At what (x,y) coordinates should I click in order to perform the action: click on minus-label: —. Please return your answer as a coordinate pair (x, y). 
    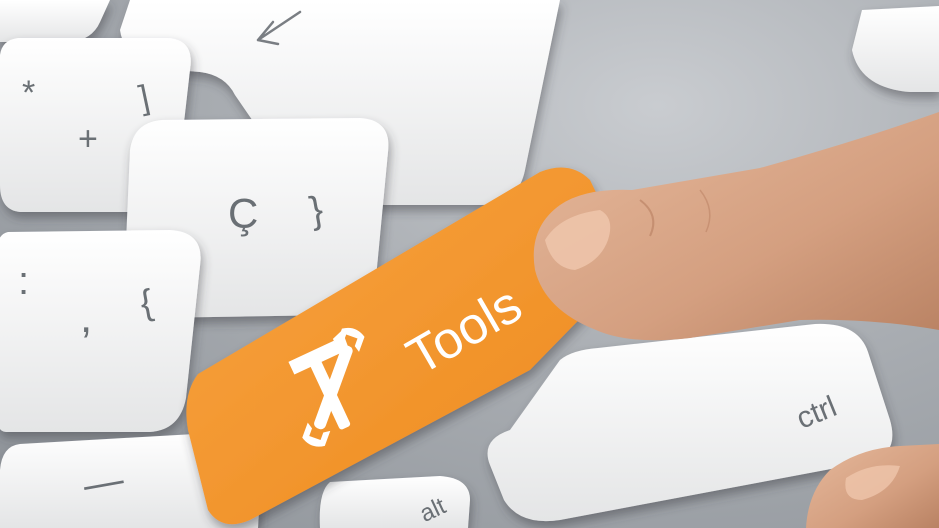
    Looking at the image, I should click on (103, 482).